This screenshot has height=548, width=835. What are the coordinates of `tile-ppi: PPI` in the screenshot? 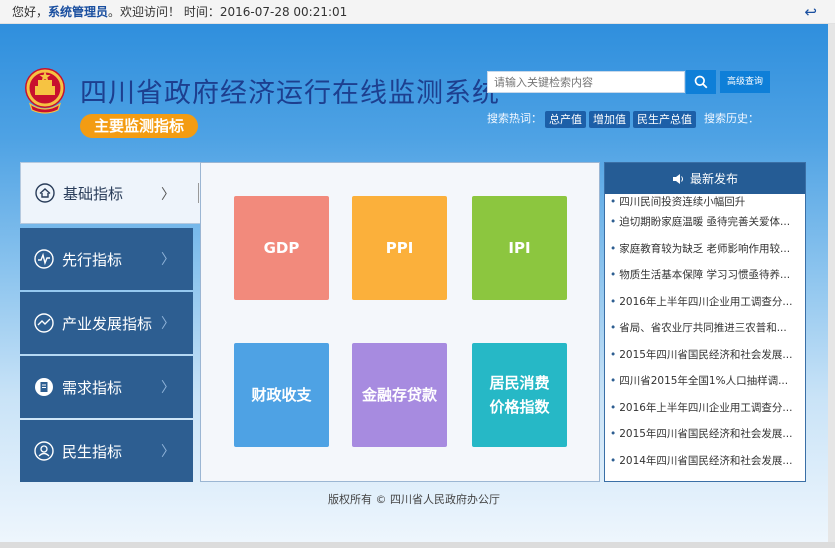 It's located at (399, 248).